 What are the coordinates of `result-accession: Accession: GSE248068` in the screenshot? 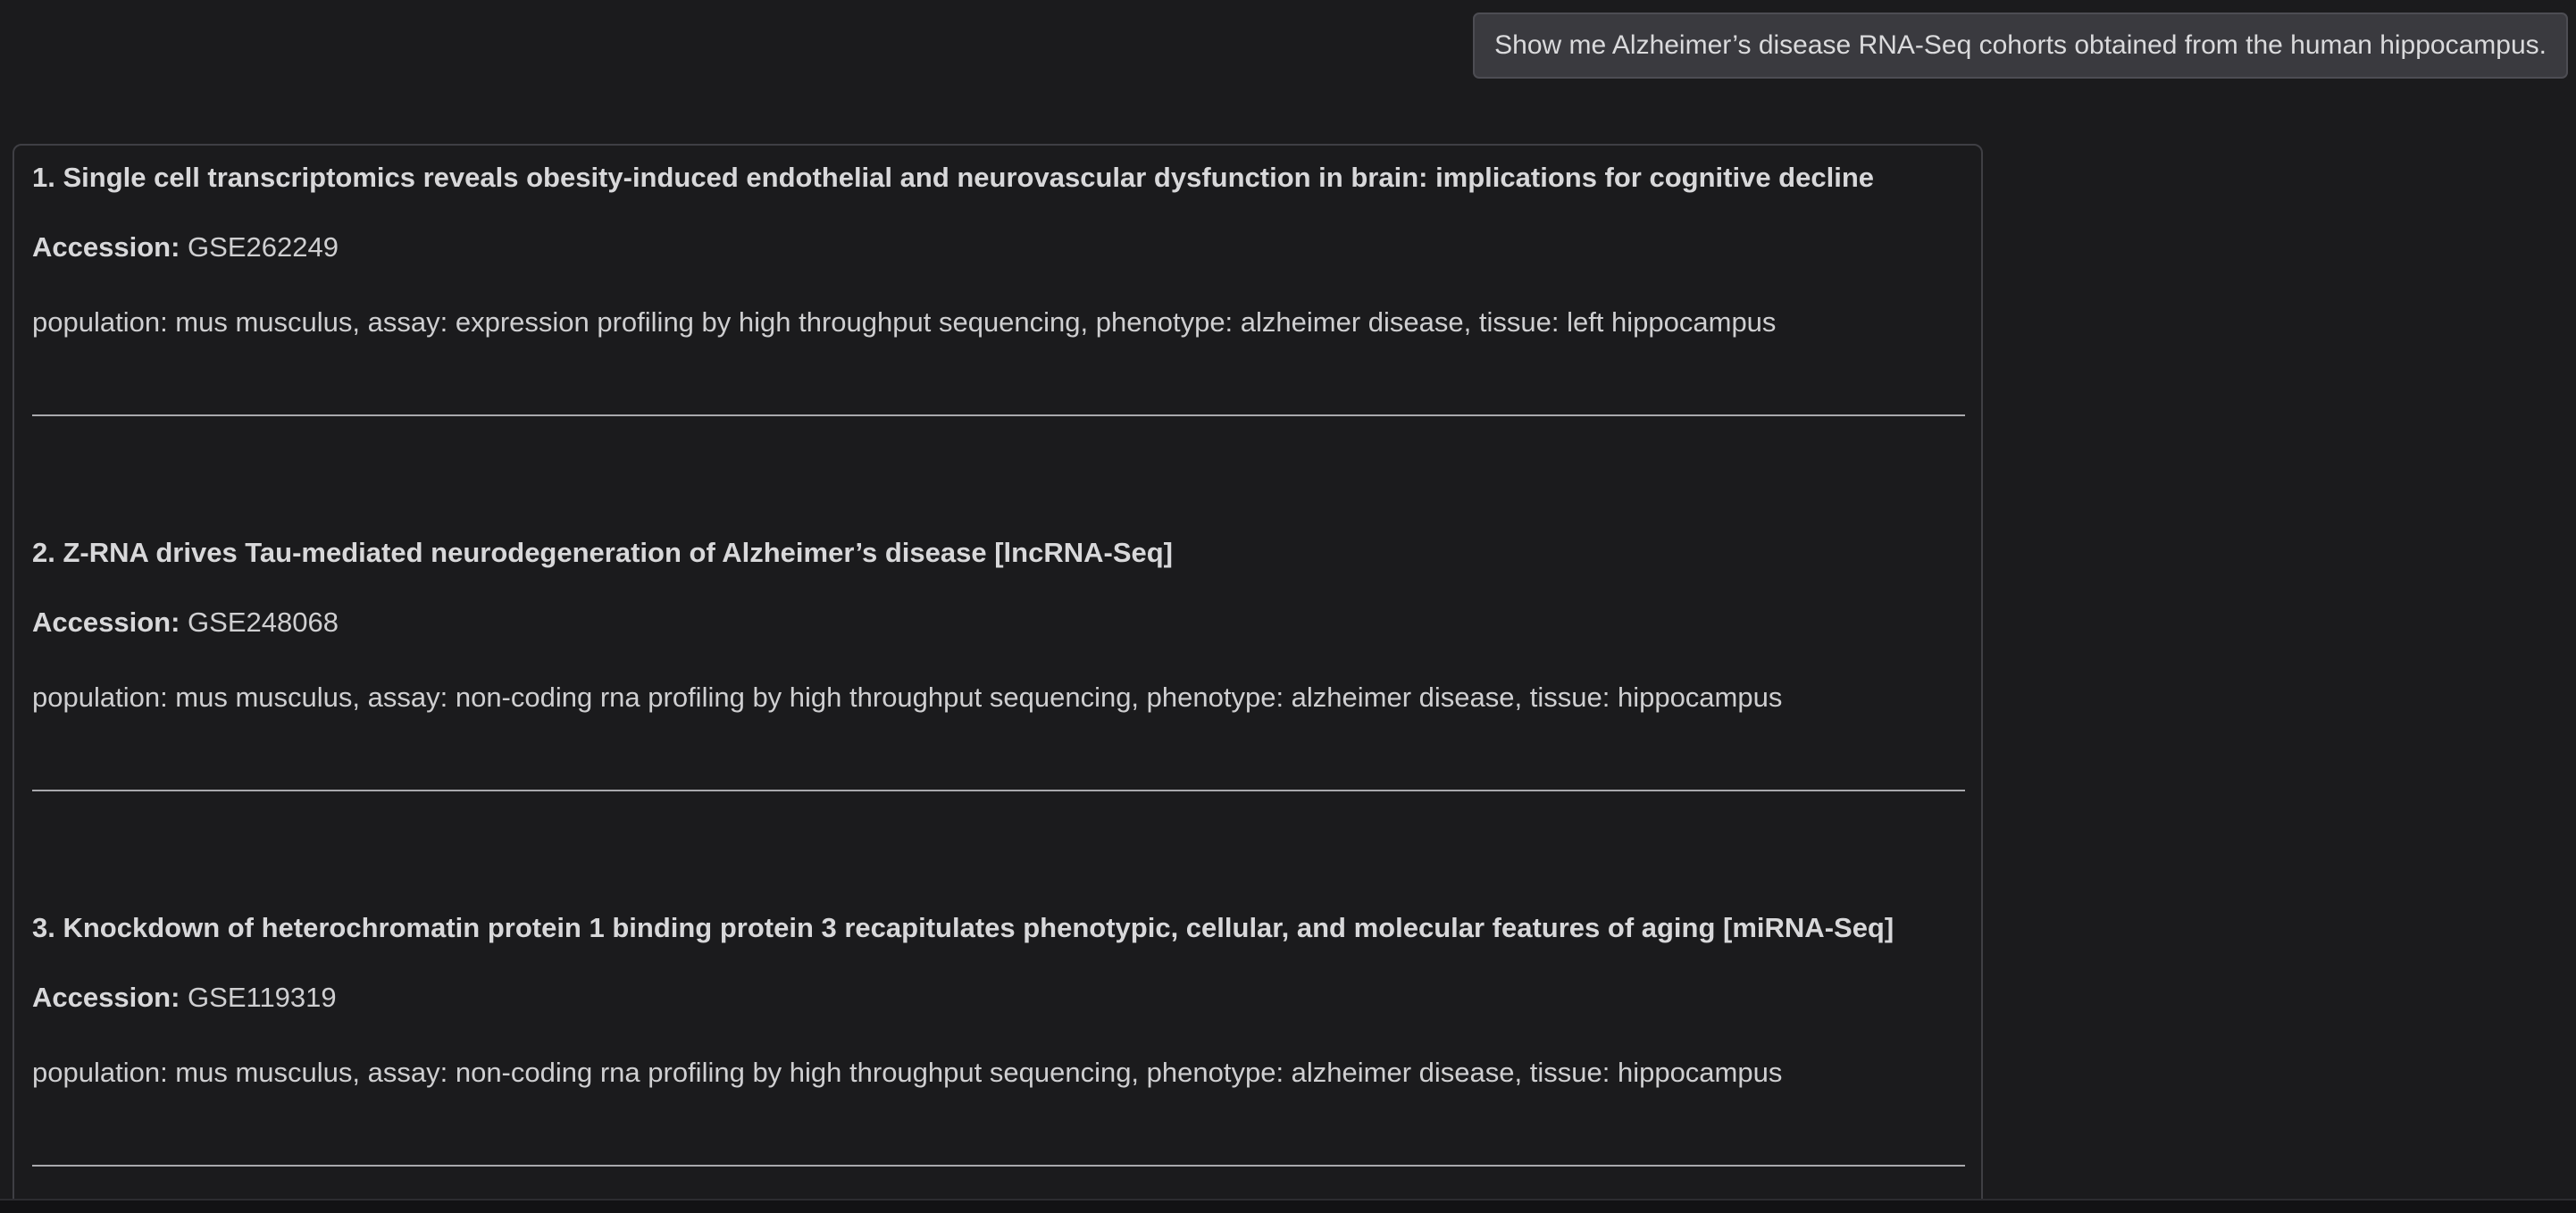 It's located at (186, 622).